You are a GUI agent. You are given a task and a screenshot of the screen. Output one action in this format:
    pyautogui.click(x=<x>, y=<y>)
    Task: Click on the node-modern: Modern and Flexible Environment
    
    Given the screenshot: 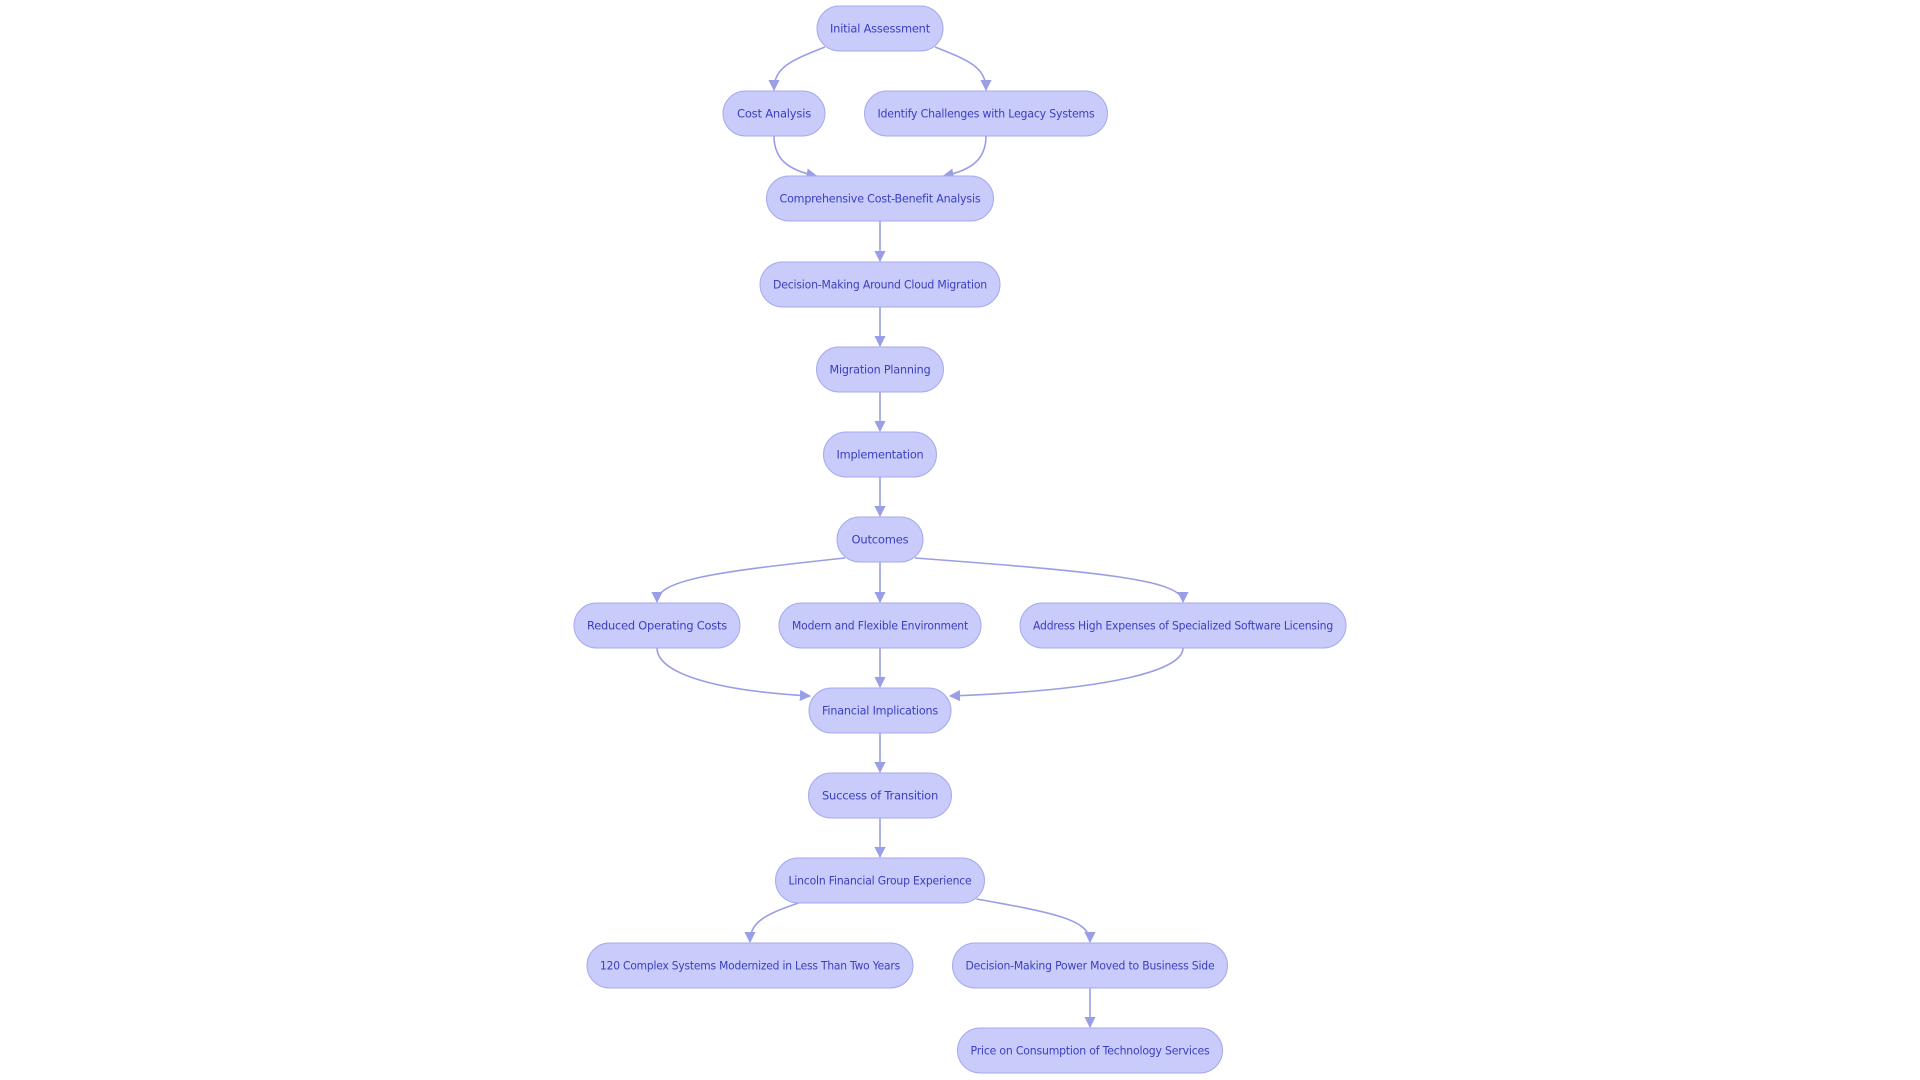 What is the action you would take?
    pyautogui.click(x=880, y=625)
    